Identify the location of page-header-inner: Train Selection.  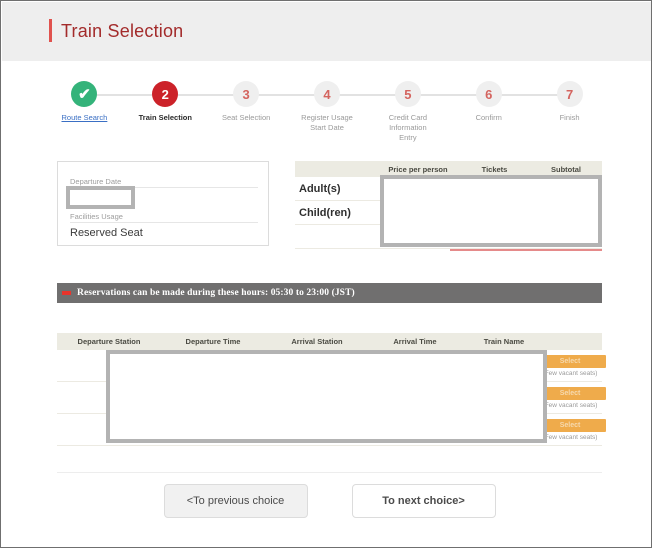
(116, 30).